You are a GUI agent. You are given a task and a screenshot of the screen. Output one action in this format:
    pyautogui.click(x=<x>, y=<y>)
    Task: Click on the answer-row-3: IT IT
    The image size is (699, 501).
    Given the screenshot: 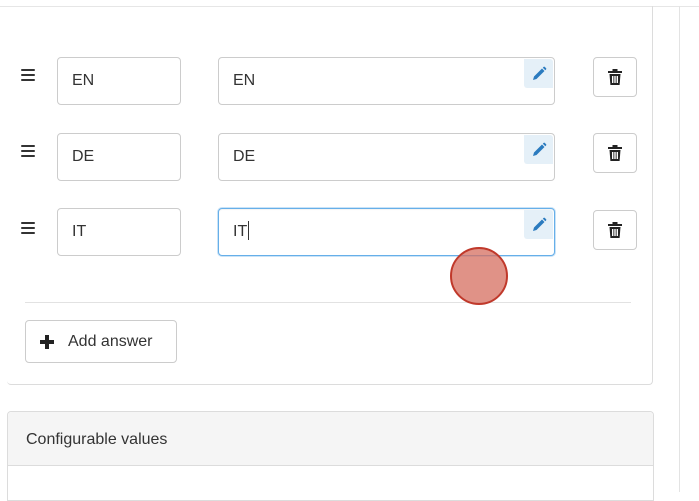 What is the action you would take?
    pyautogui.click(x=349, y=232)
    